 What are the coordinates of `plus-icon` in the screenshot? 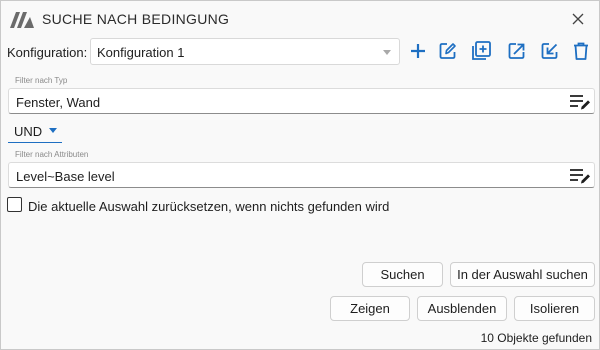 It's located at (418, 51).